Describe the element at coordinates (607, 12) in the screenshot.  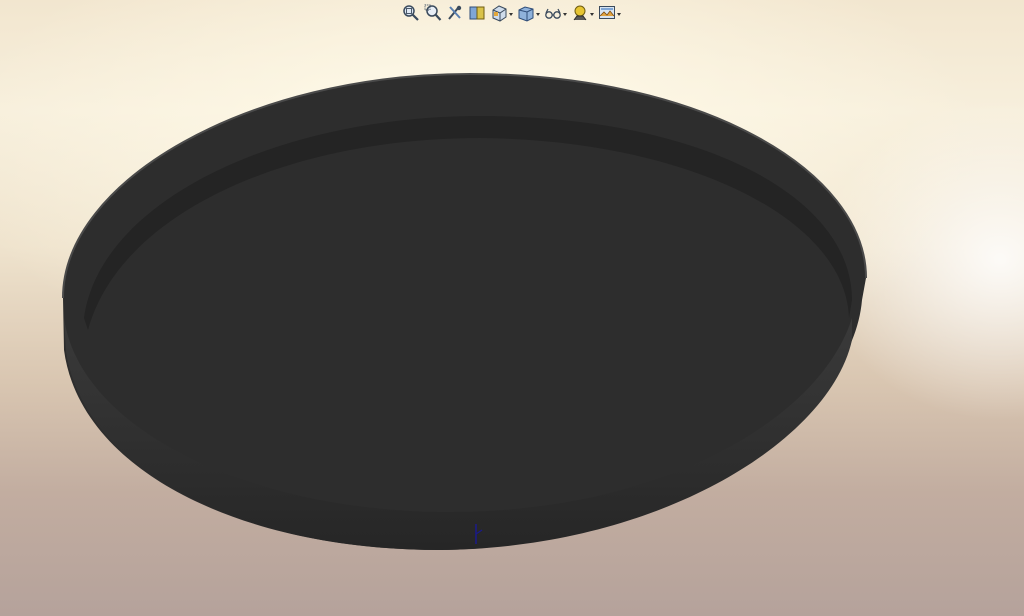
I see `apply-scene-icon` at that location.